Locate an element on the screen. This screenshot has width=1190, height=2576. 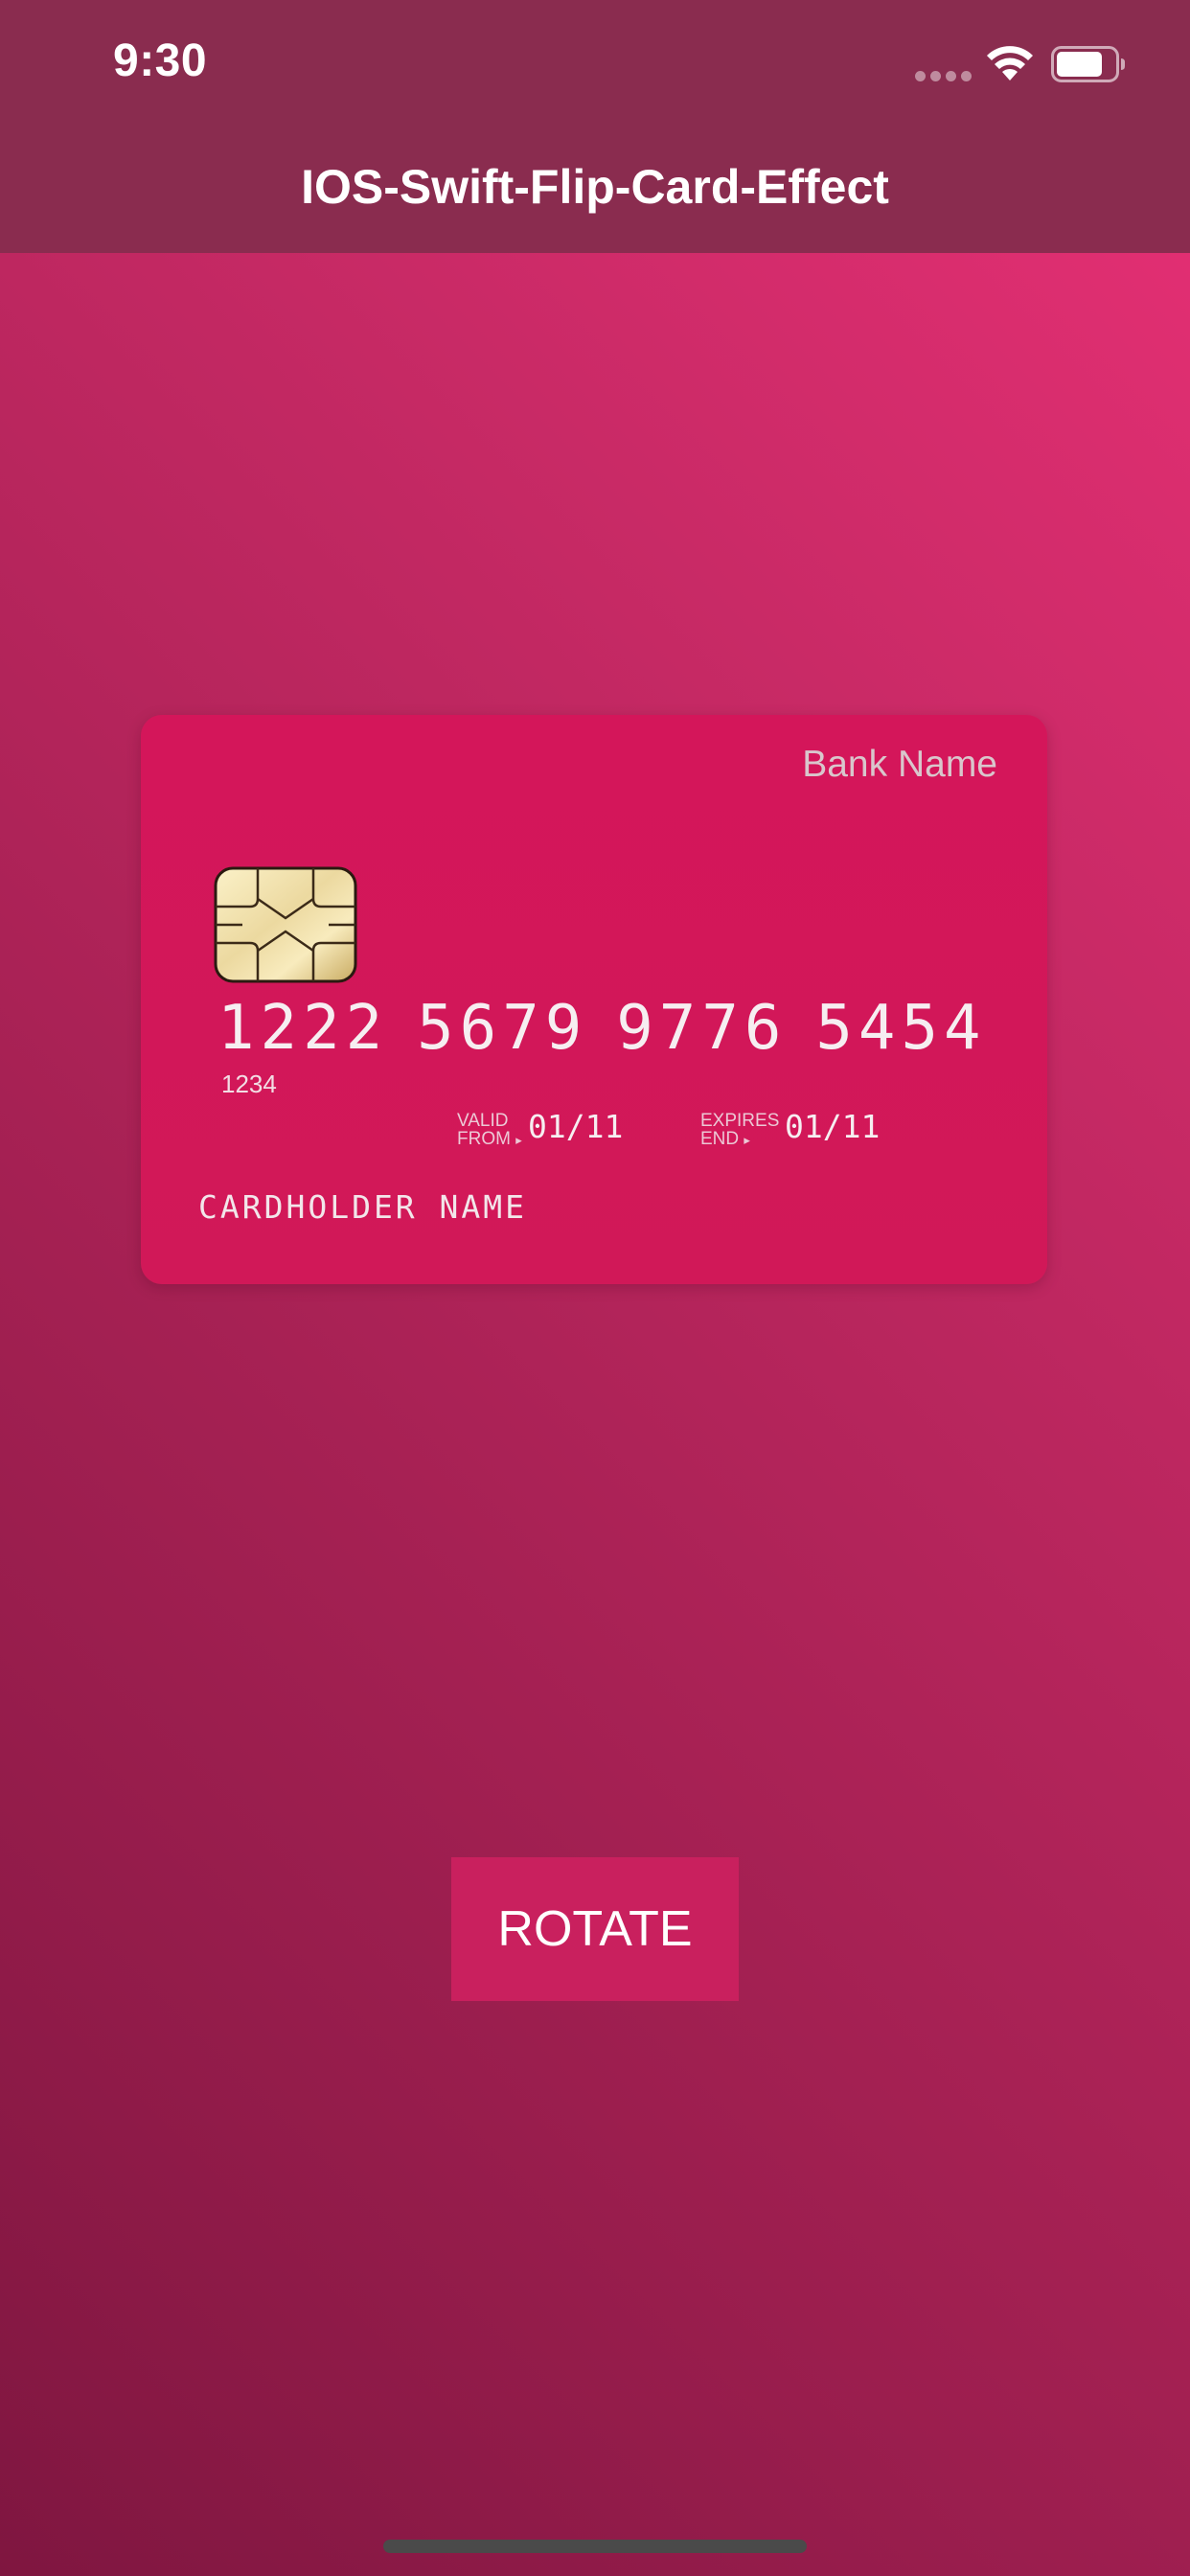
expires-label: EXPIRES END ▸ is located at coordinates (740, 1130).